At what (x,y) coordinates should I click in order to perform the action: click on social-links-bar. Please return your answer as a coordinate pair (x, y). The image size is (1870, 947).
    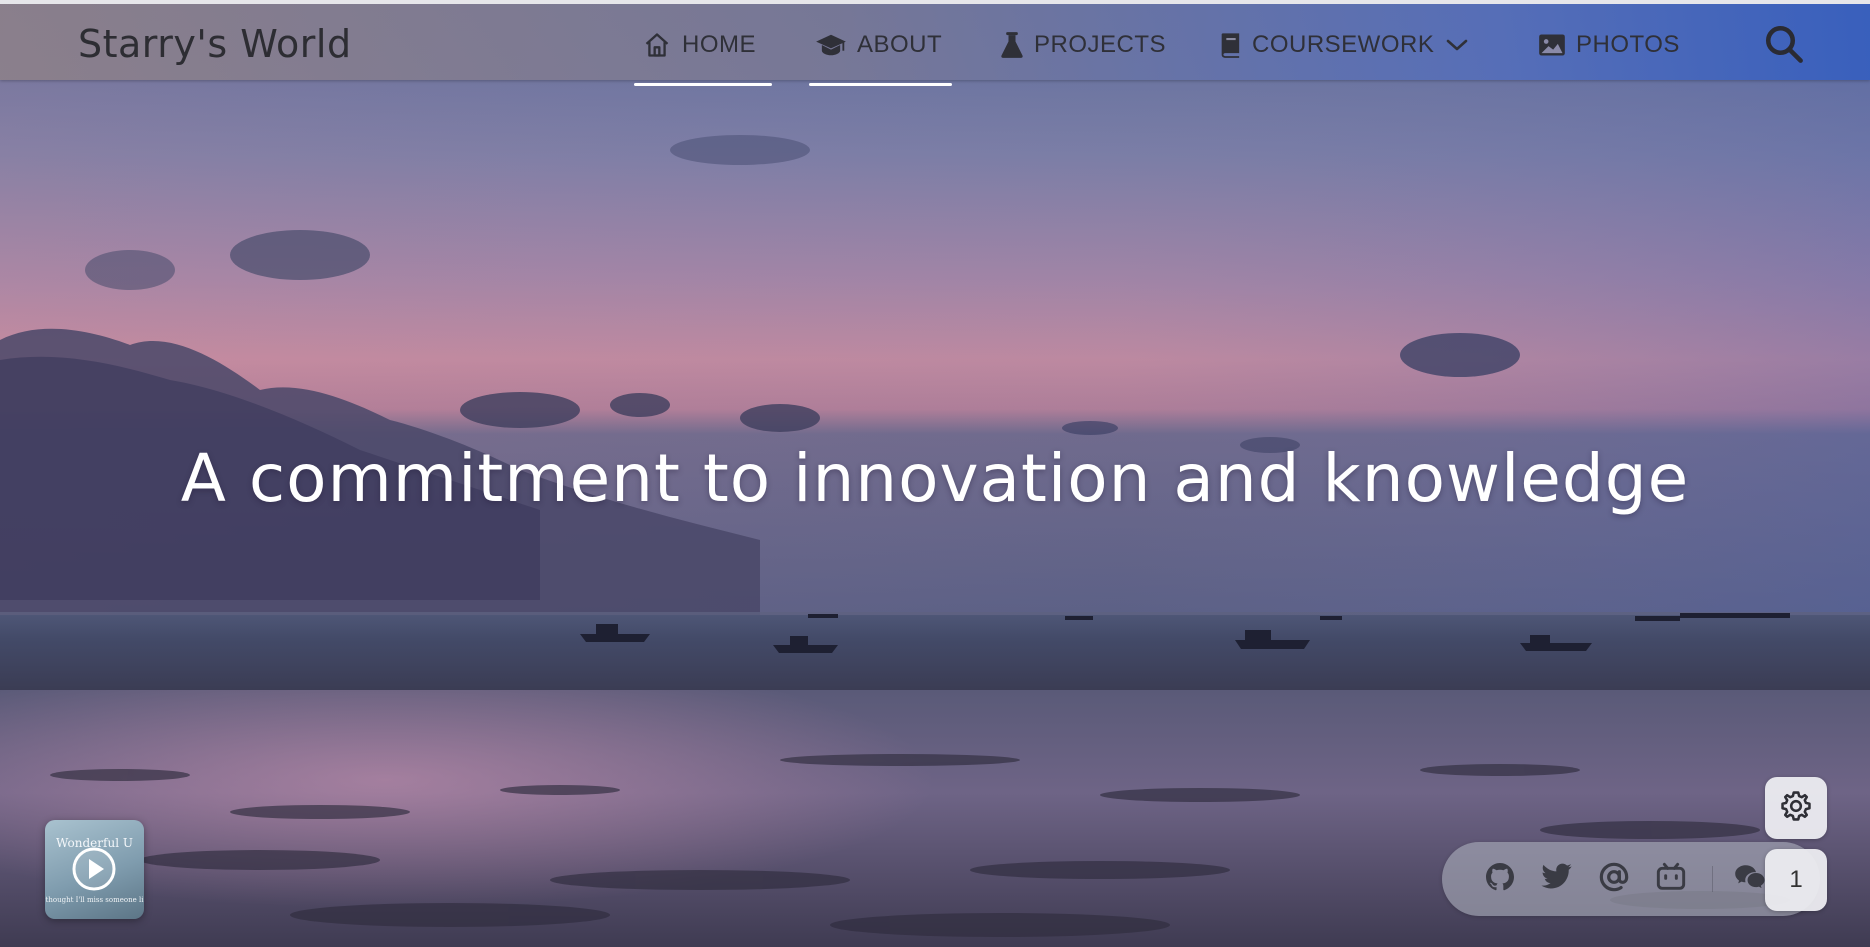
    Looking at the image, I should click on (1631, 879).